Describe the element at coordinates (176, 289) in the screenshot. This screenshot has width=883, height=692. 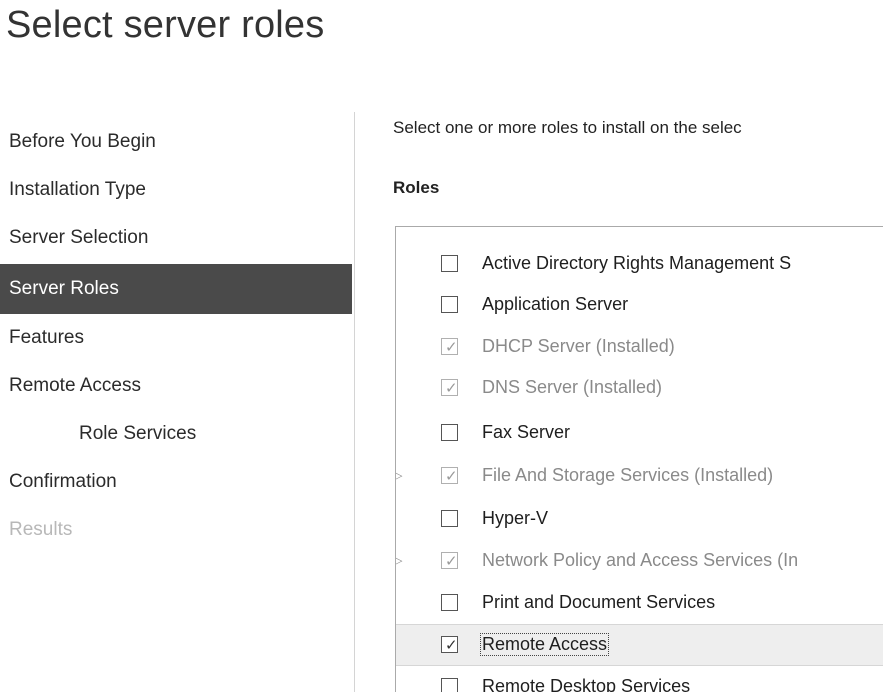
I see `nav-item-server-roles: Server Roles` at that location.